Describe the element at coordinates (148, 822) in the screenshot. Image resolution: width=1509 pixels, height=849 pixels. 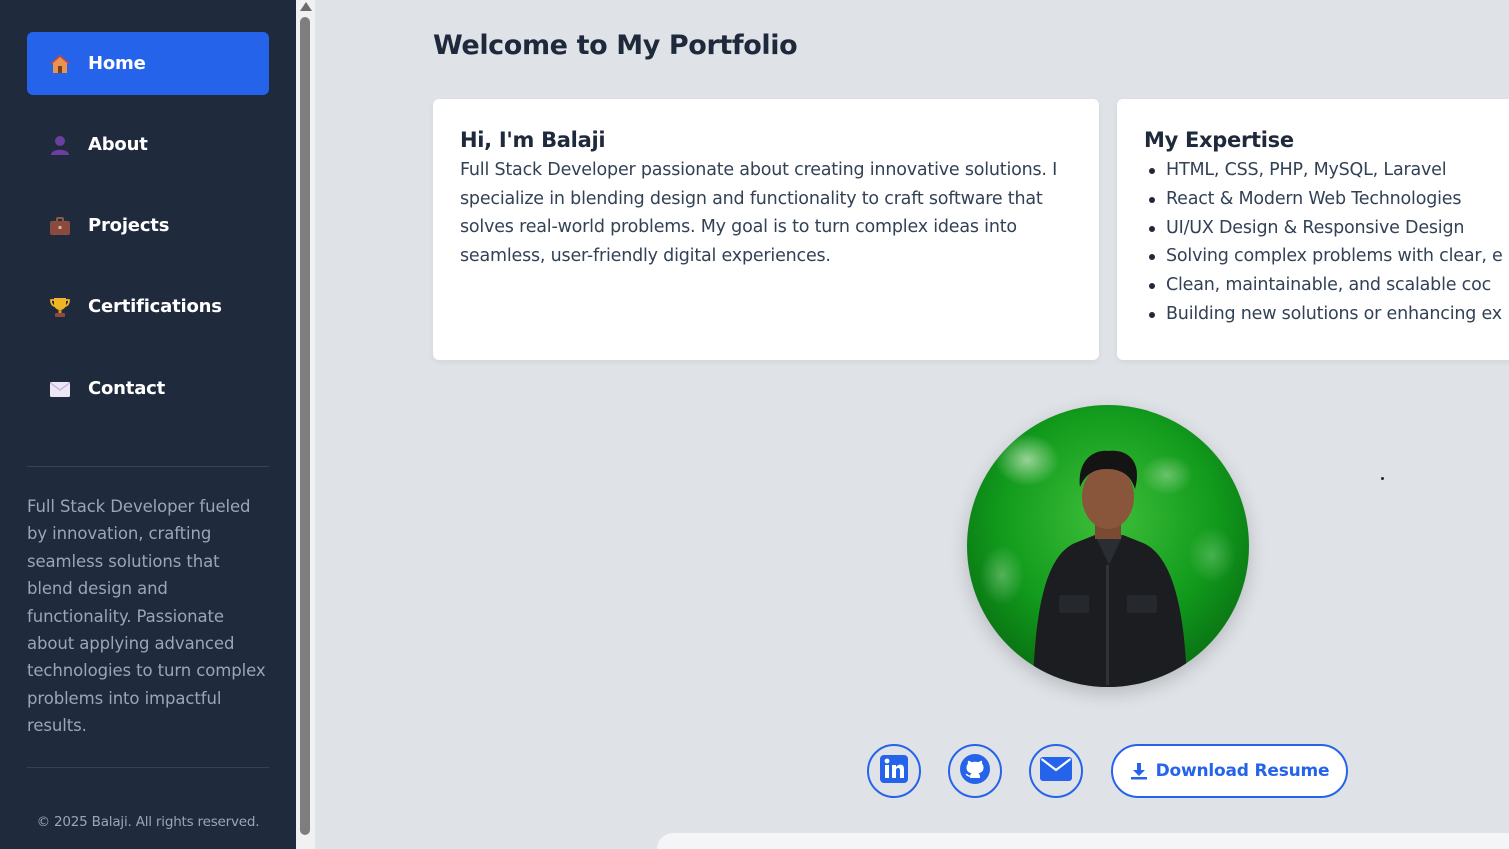
I see `copyright-text: © 2025 Balaji. All rights reserved.` at that location.